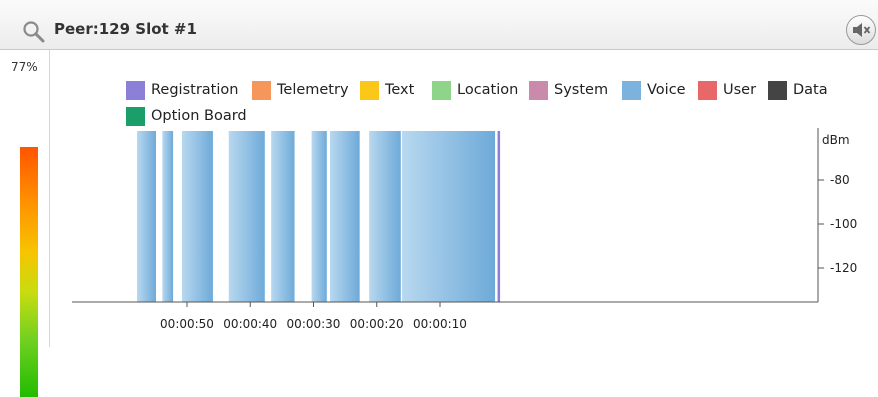 This screenshot has width=878, height=397. What do you see at coordinates (250, 324) in the screenshot?
I see `x-tick-label-2: 00:00:40` at bounding box center [250, 324].